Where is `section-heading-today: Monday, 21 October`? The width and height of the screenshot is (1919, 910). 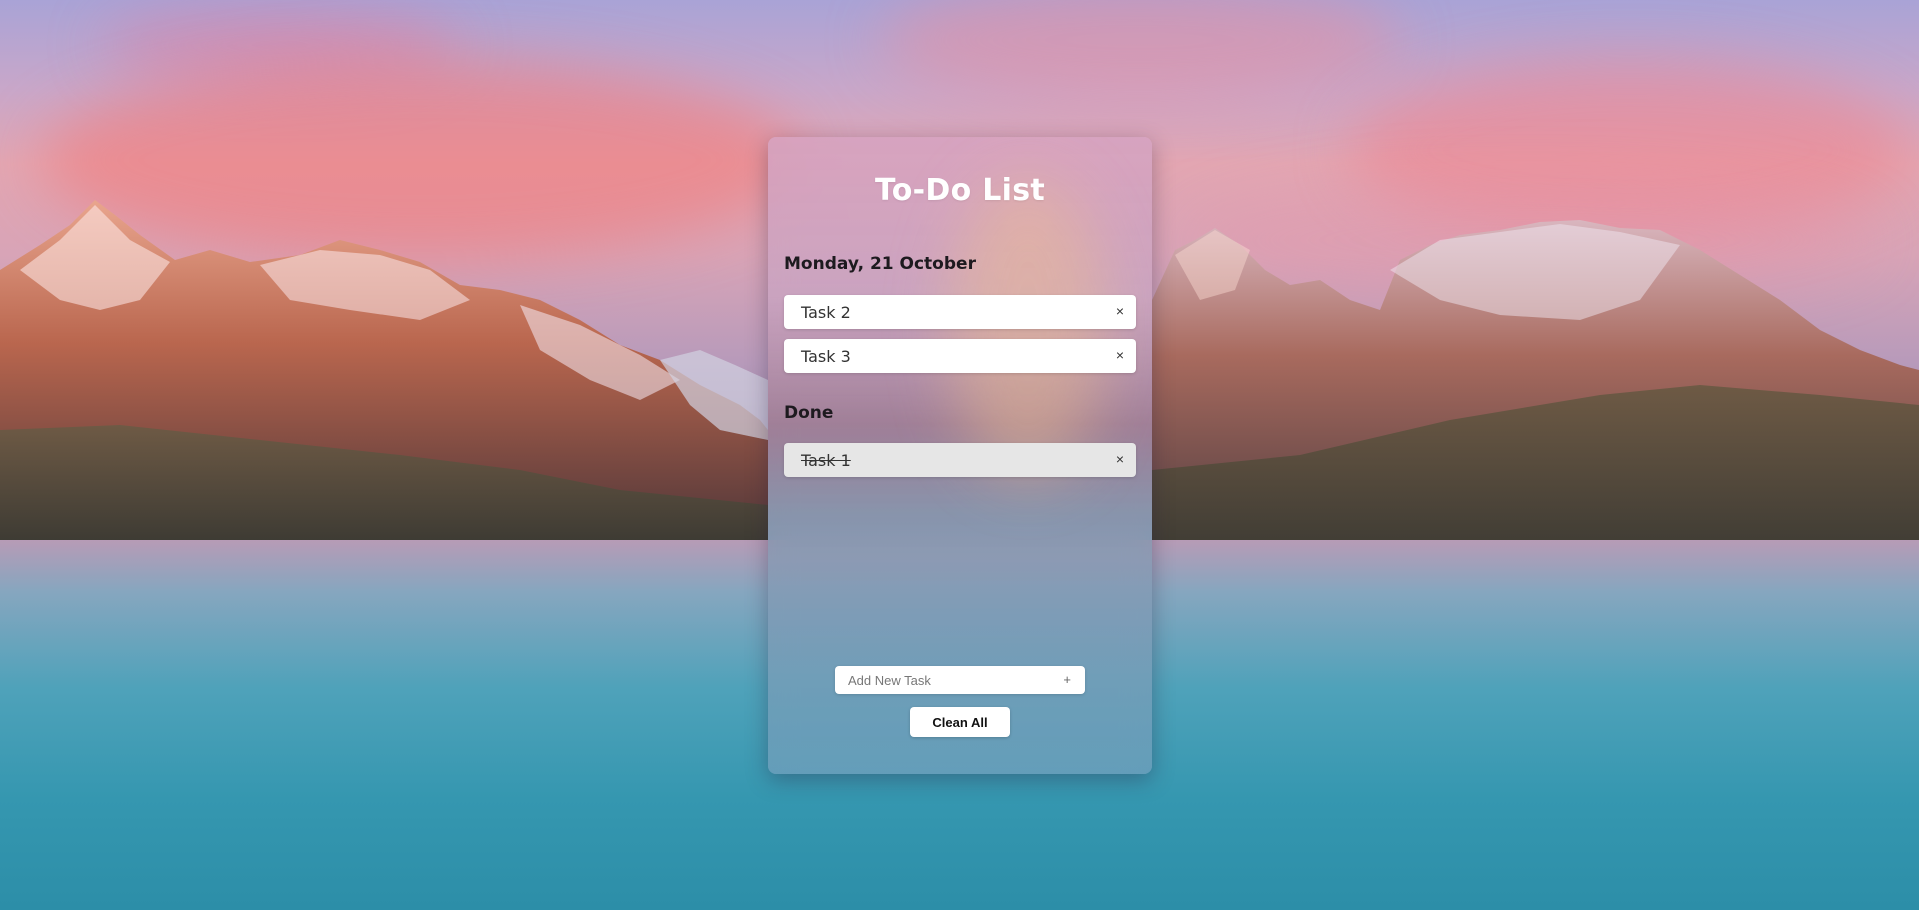 section-heading-today: Monday, 21 October is located at coordinates (880, 264).